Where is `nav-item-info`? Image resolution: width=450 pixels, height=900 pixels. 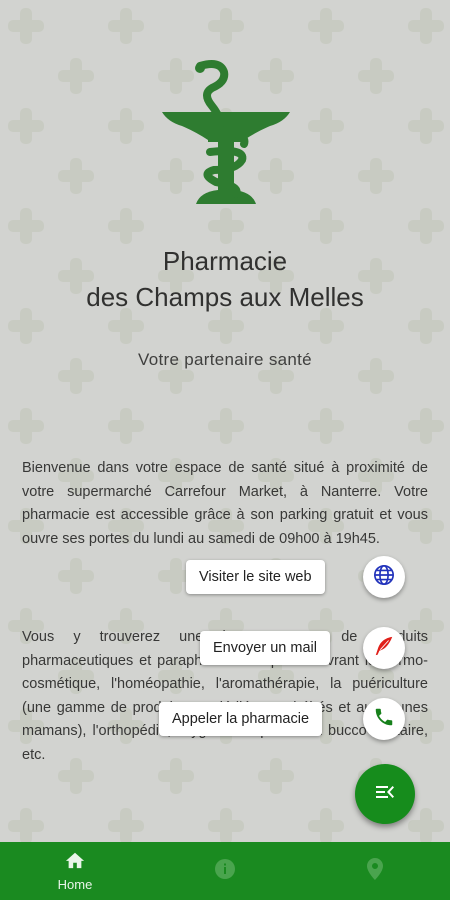
nav-item-info is located at coordinates (225, 871).